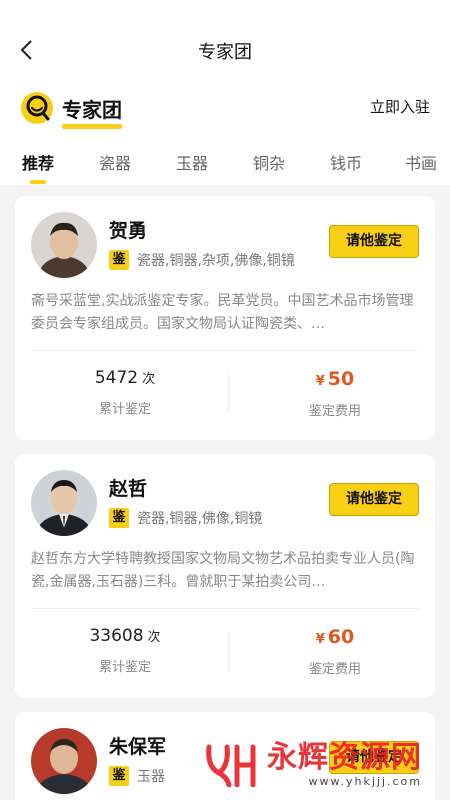 The image size is (450, 800). I want to click on appraisal-fee: ¥60 鉴定费用, so click(335, 651).